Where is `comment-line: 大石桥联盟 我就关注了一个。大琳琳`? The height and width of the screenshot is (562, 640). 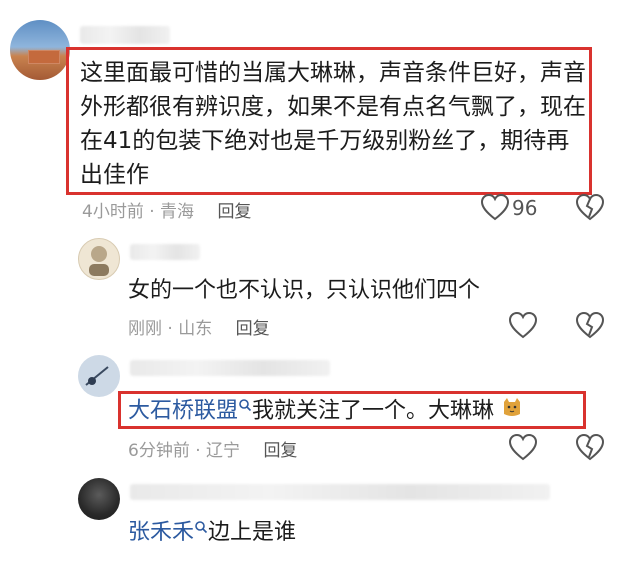
comment-line: 大石桥联盟 我就关注了一个。大琳琳 is located at coordinates (325, 411).